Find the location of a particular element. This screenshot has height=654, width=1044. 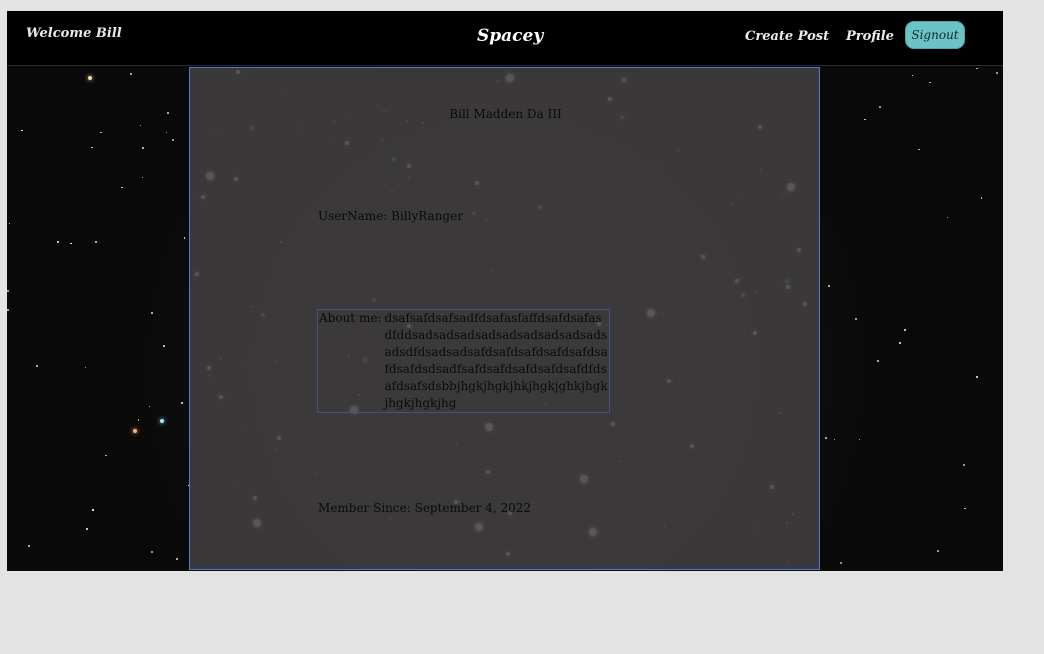

welcome-text: Welcome Bill is located at coordinates (74, 33).